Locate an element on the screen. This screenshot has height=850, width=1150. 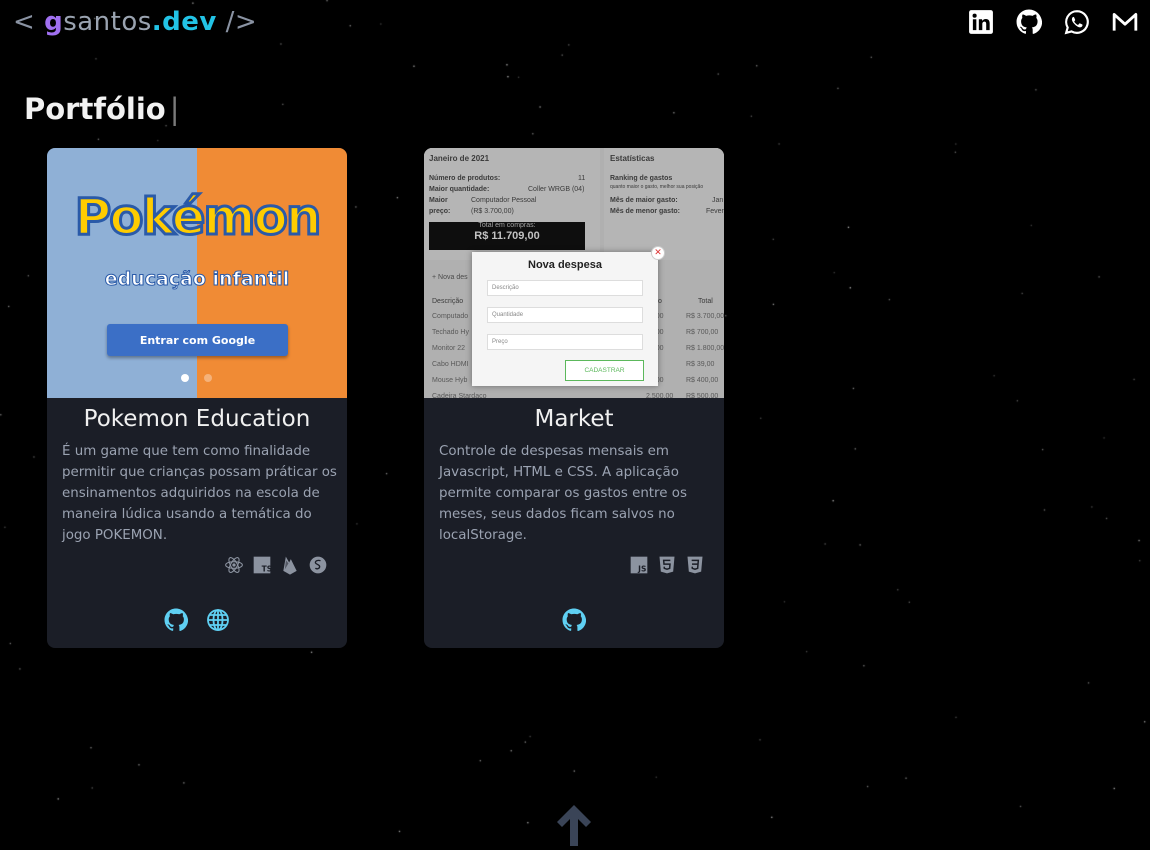
linkedin-icon is located at coordinates (981, 22).